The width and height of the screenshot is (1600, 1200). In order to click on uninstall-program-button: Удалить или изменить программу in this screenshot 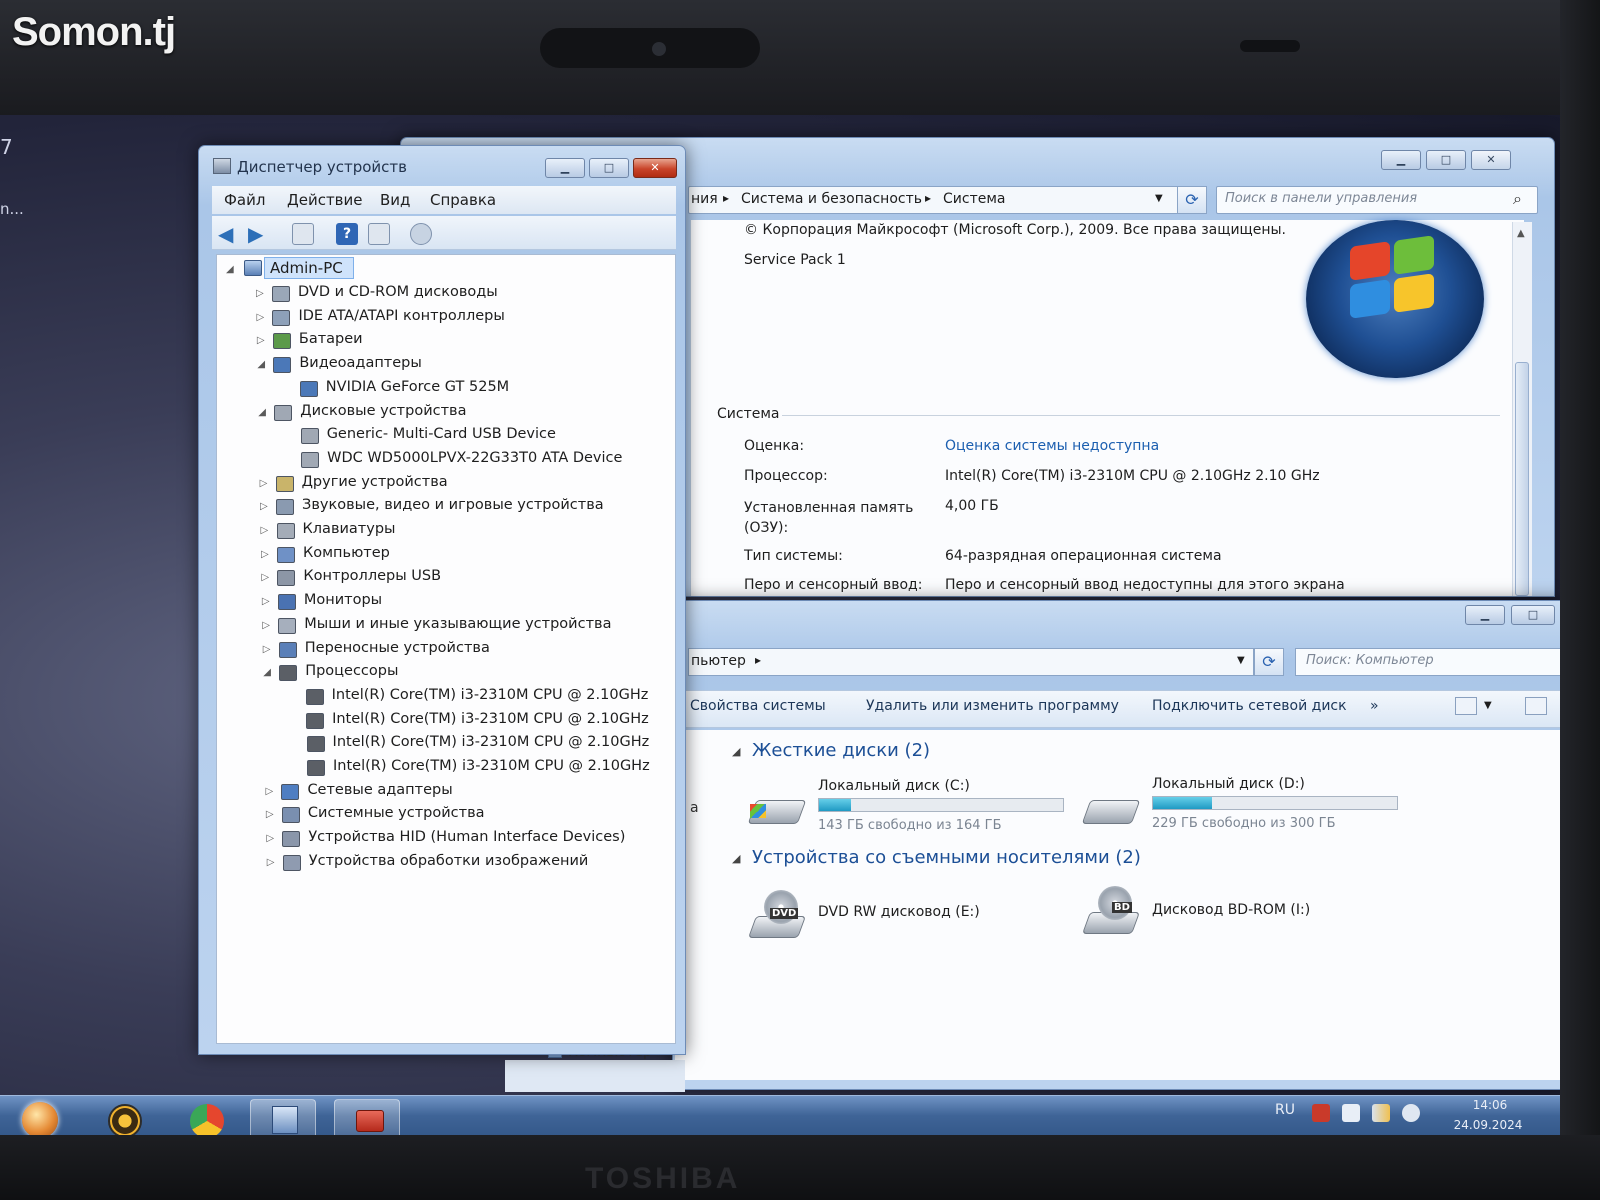, I will do `click(992, 706)`.